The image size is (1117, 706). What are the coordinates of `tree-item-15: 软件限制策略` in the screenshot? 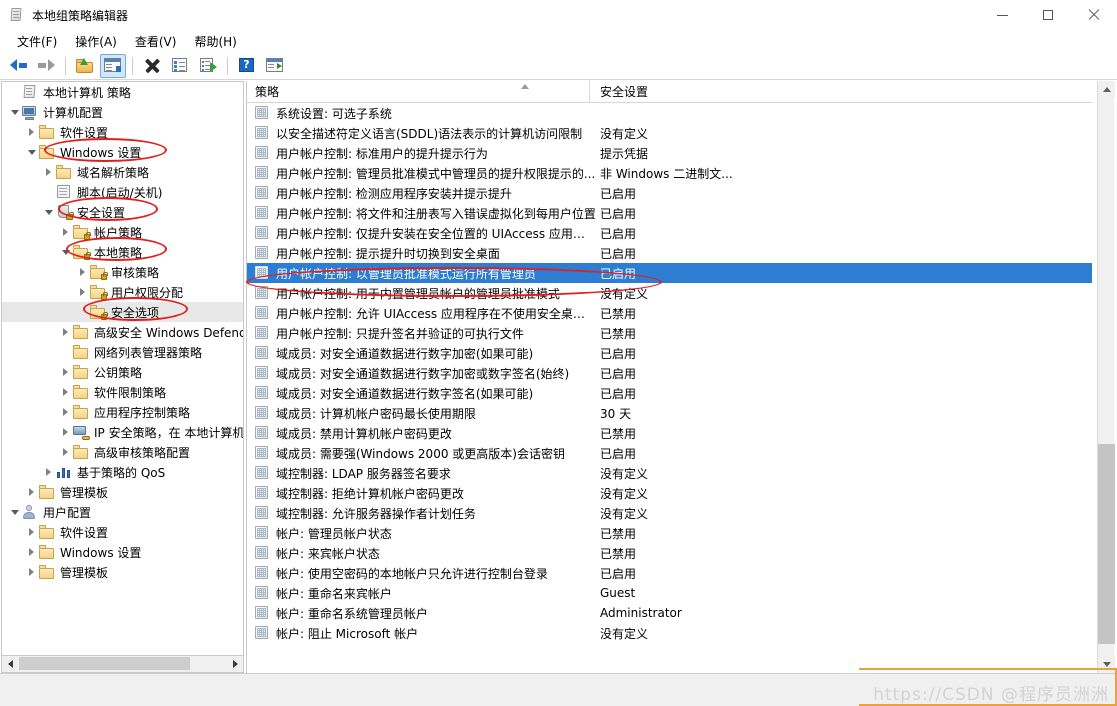 It's located at (122, 392).